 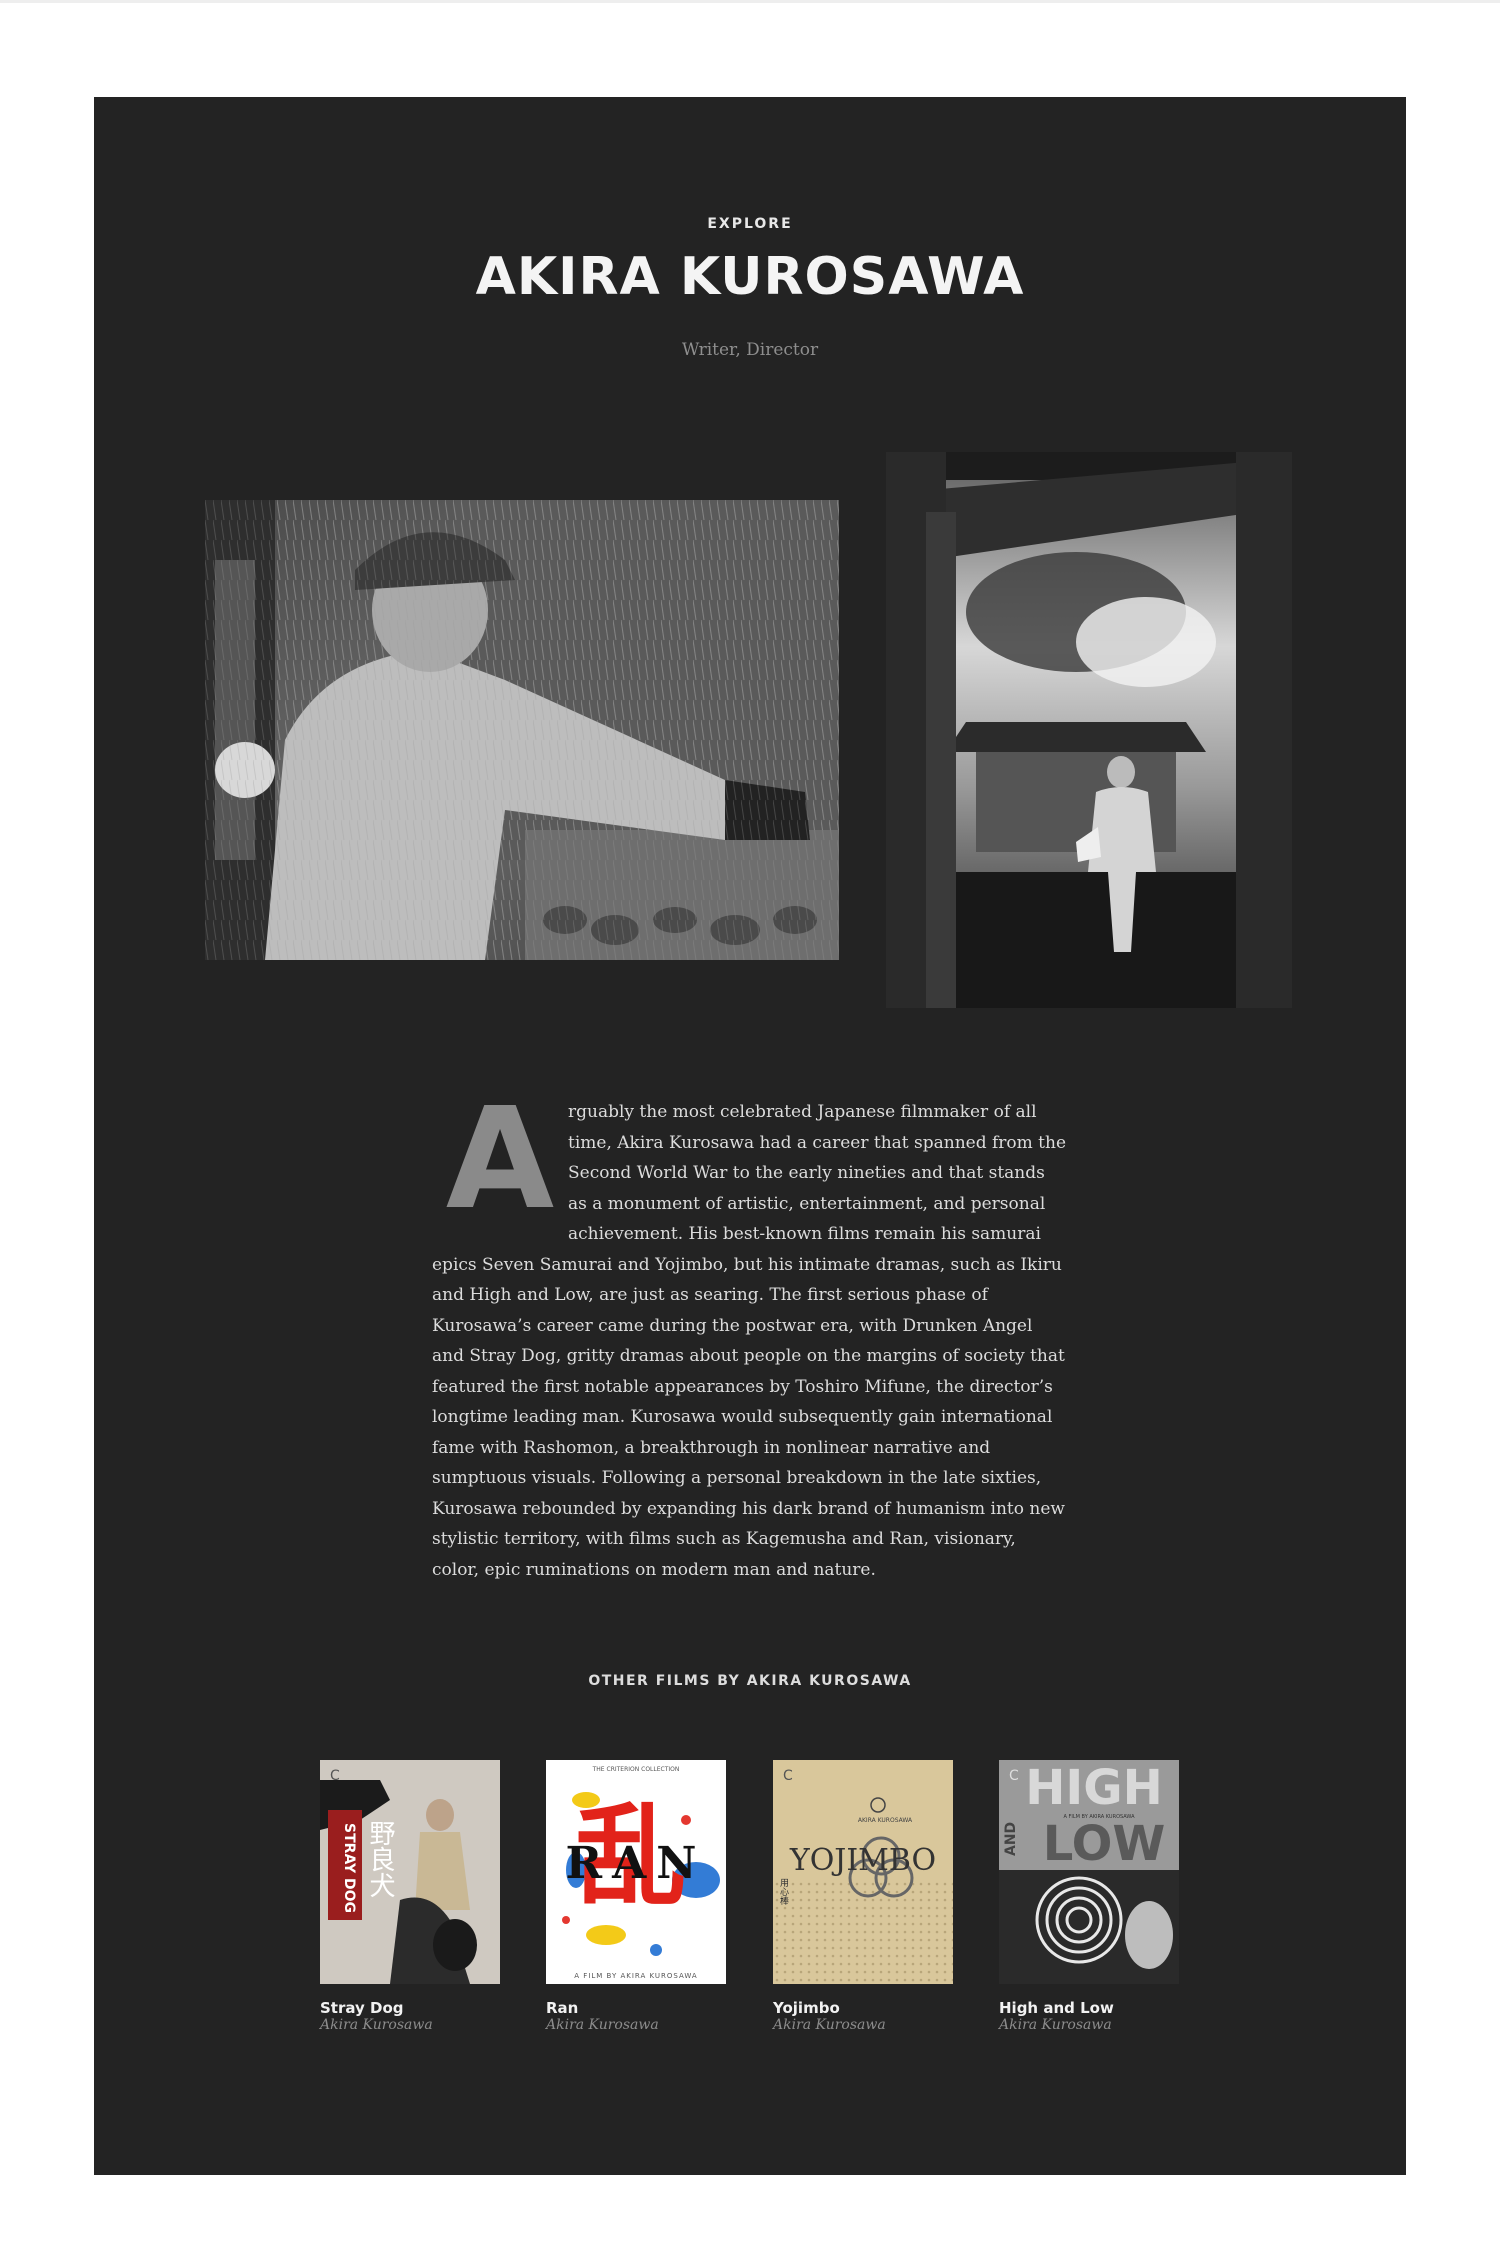 I want to click on cover-header-text: AKIRA KUROSAWA, so click(x=885, y=1820).